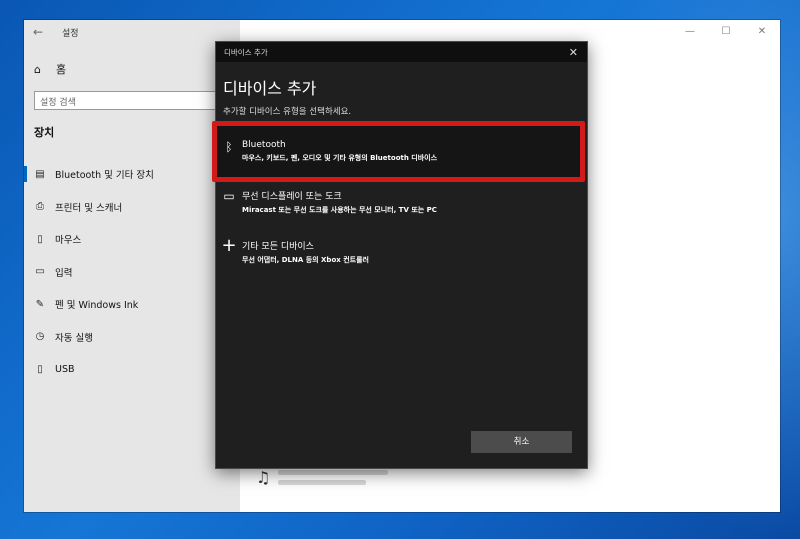  What do you see at coordinates (132, 369) in the screenshot?
I see `nav-item-usb: ▯ USB` at bounding box center [132, 369].